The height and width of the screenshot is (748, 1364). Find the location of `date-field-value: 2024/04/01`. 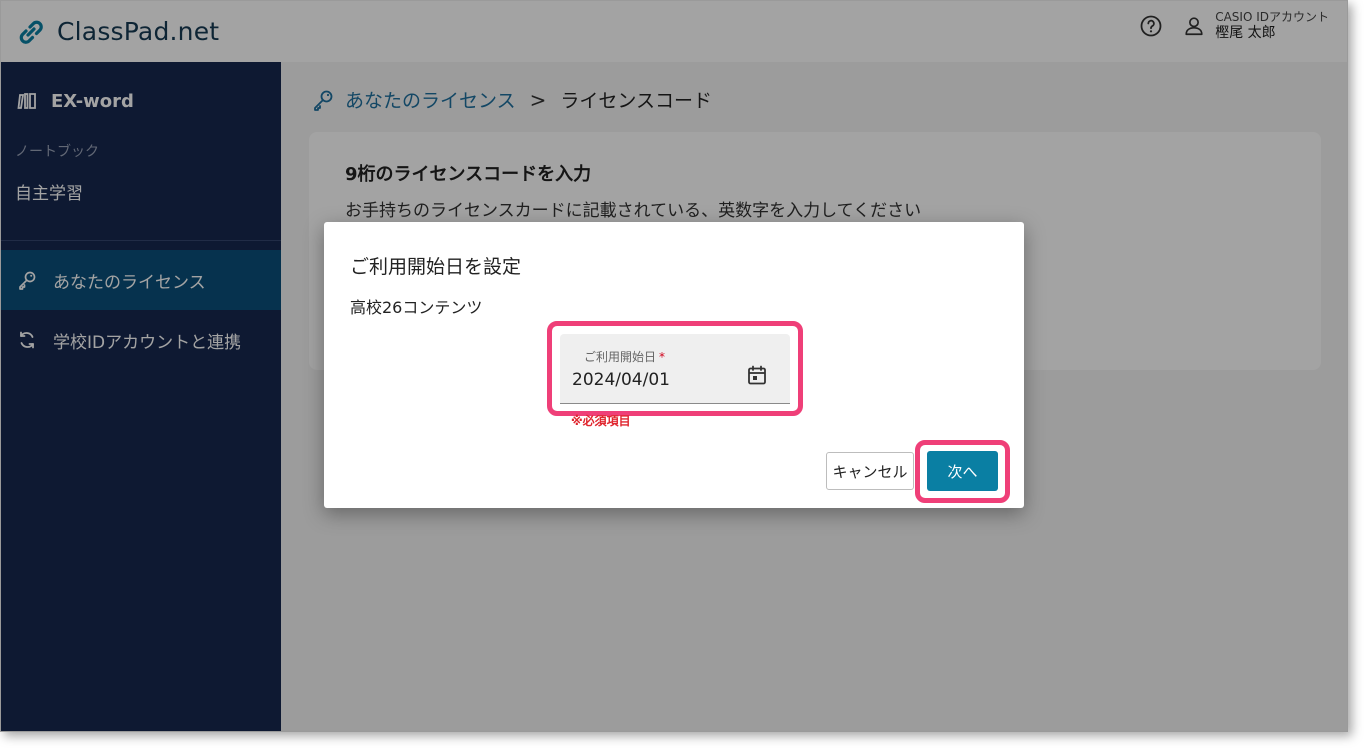

date-field-value: 2024/04/01 is located at coordinates (621, 380).